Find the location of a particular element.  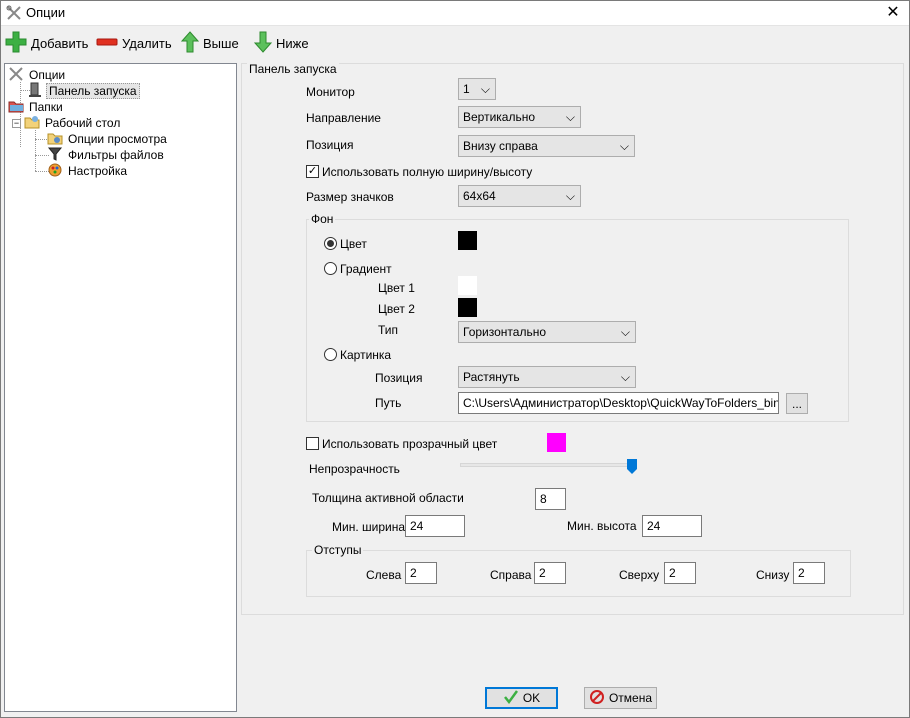

direction-select-value: Вертикально is located at coordinates (499, 117).